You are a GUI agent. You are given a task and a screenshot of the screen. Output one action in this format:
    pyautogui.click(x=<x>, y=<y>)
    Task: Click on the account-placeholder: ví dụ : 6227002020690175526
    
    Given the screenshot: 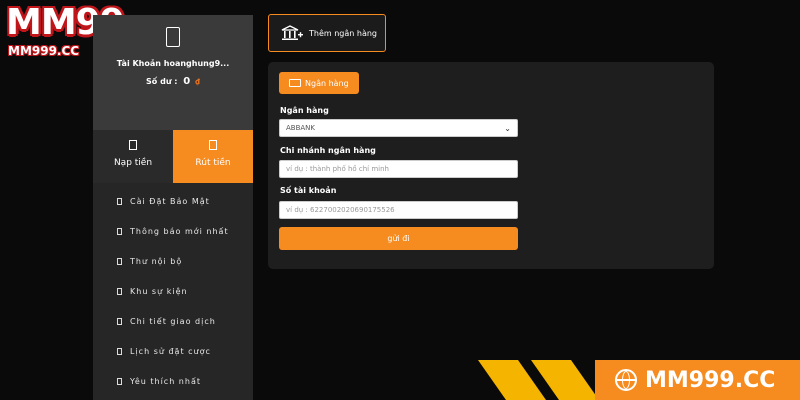 What is the action you would take?
    pyautogui.click(x=340, y=210)
    